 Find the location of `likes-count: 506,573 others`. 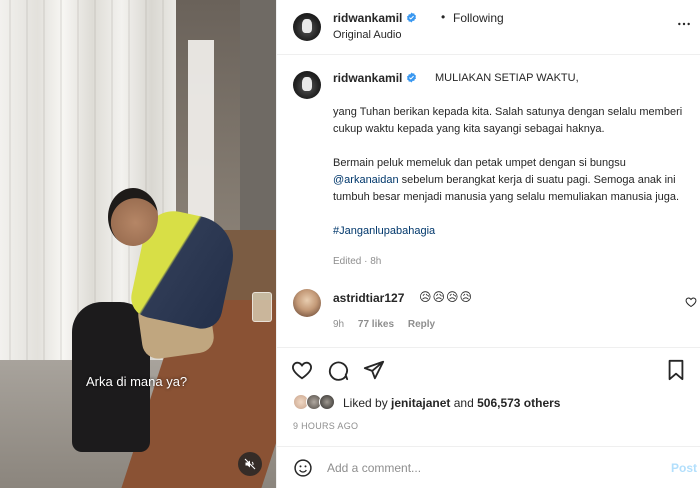

likes-count: 506,573 others is located at coordinates (518, 403).